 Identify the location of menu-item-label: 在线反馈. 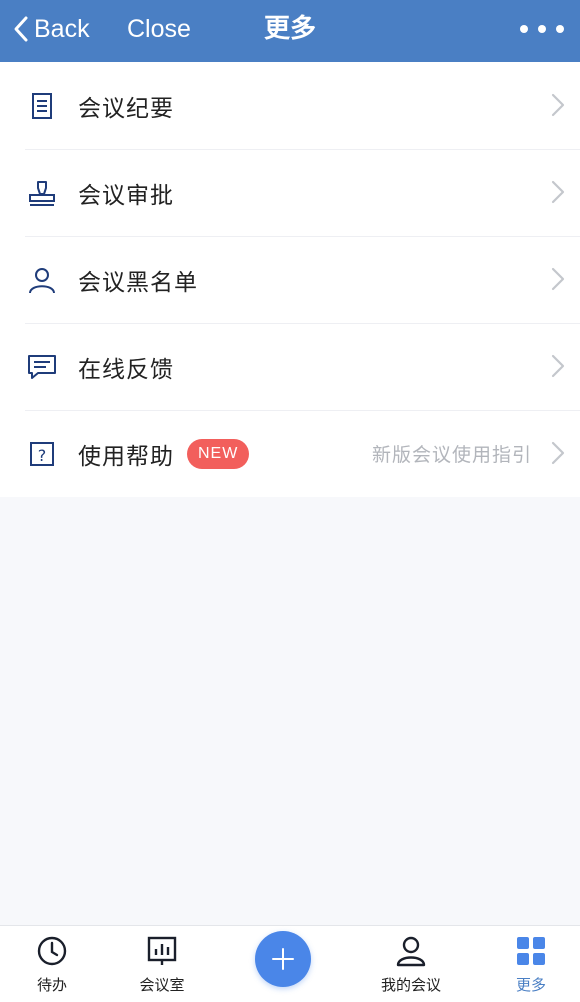
(126, 369).